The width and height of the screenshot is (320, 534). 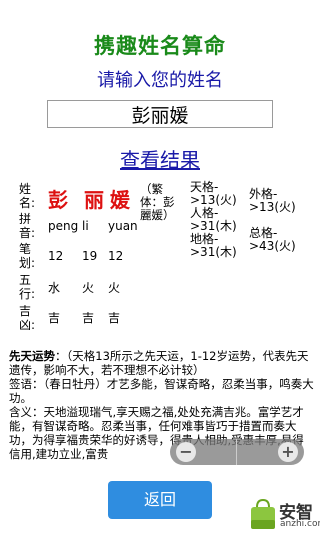 I want to click on element-3: 火, so click(x=114, y=288).